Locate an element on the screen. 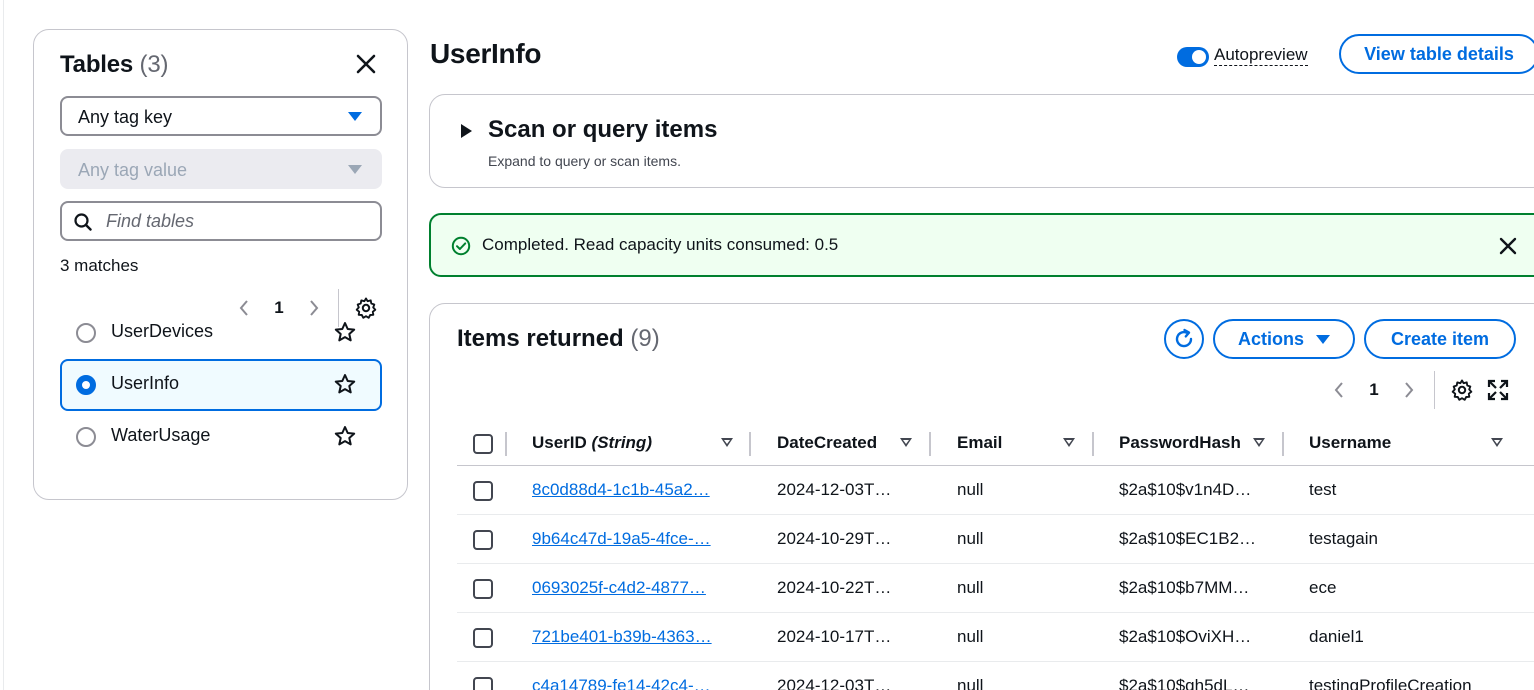 Image resolution: width=1534 pixels, height=690 pixels. column-name: DateCreated is located at coordinates (827, 442).